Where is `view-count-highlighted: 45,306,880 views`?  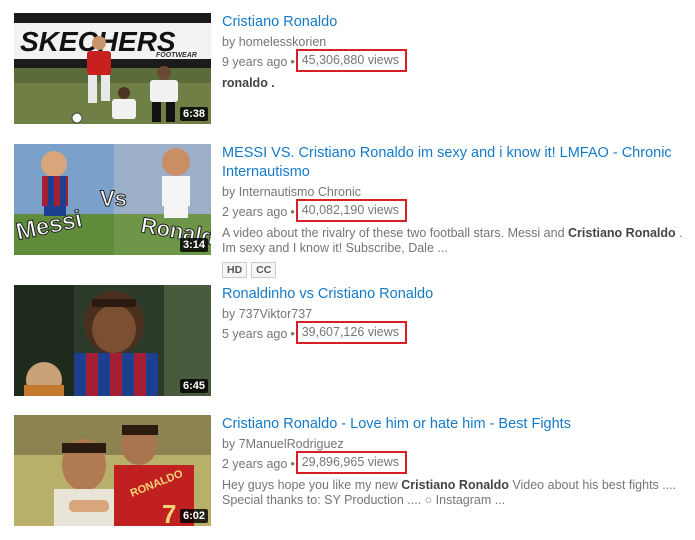 view-count-highlighted: 45,306,880 views is located at coordinates (351, 60).